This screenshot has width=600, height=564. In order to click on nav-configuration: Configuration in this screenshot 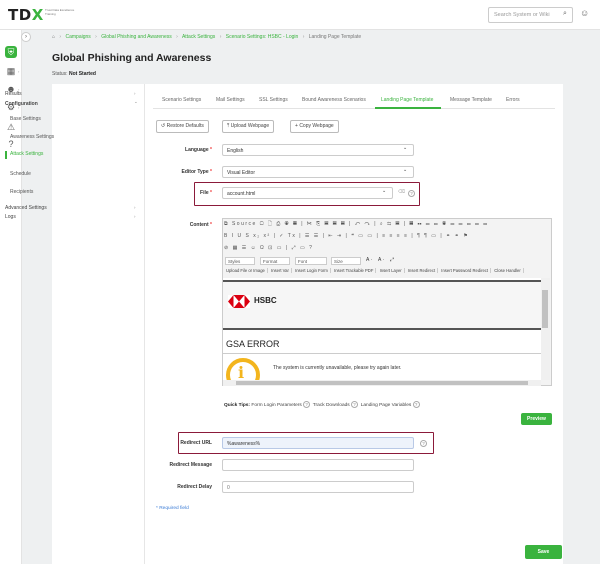, I will do `click(21, 104)`.